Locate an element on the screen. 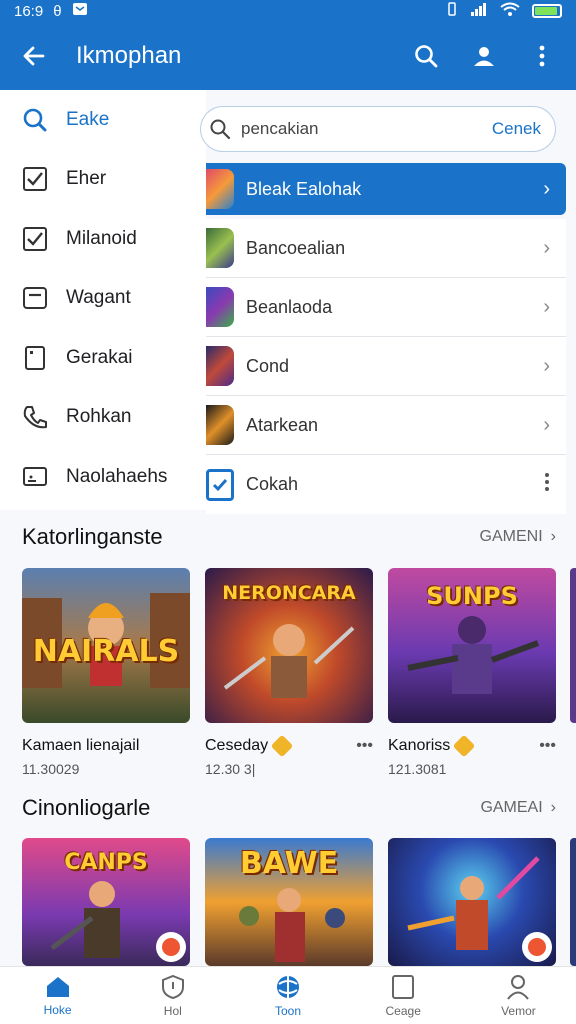 This screenshot has width=576, height=1024. battery-icon is located at coordinates (547, 11).